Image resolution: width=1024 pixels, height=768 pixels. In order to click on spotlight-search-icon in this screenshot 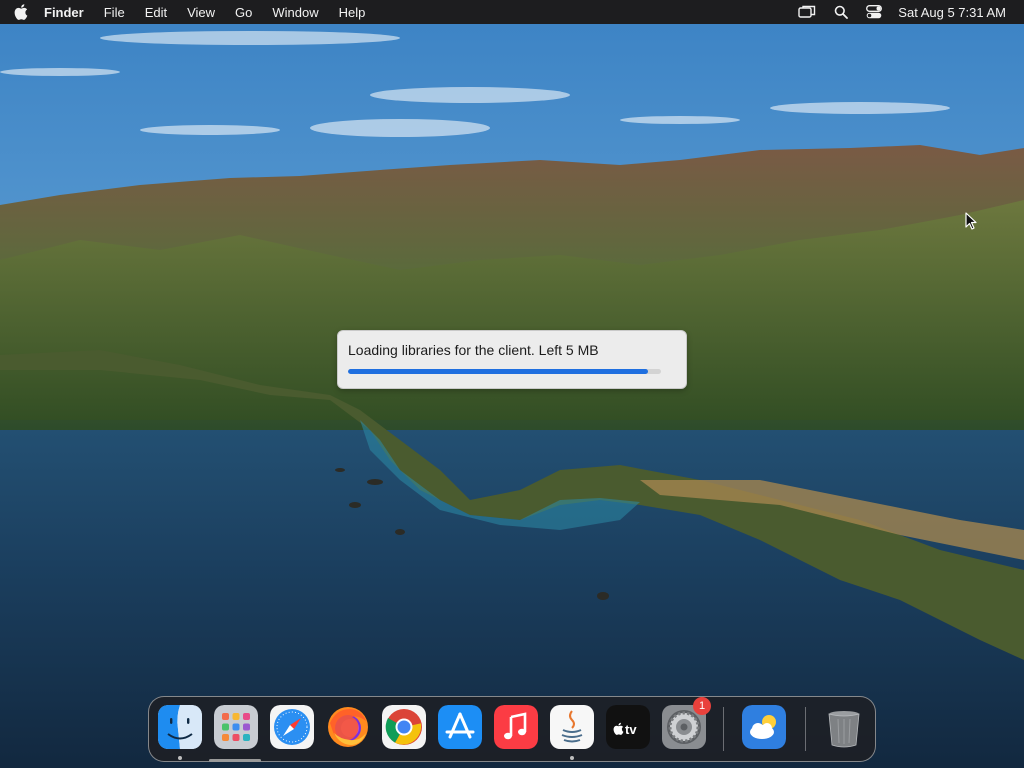, I will do `click(841, 12)`.